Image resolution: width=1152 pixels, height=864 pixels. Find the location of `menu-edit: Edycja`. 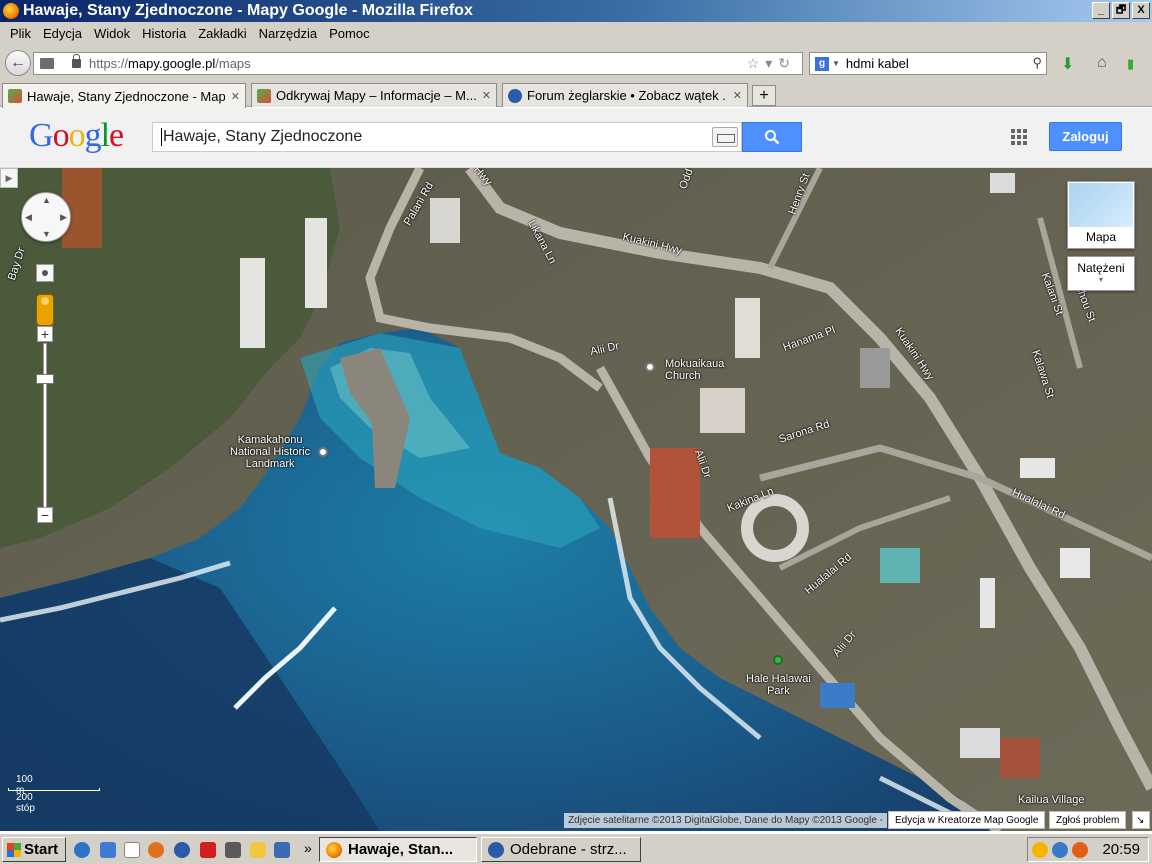

menu-edit: Edycja is located at coordinates (62, 33).